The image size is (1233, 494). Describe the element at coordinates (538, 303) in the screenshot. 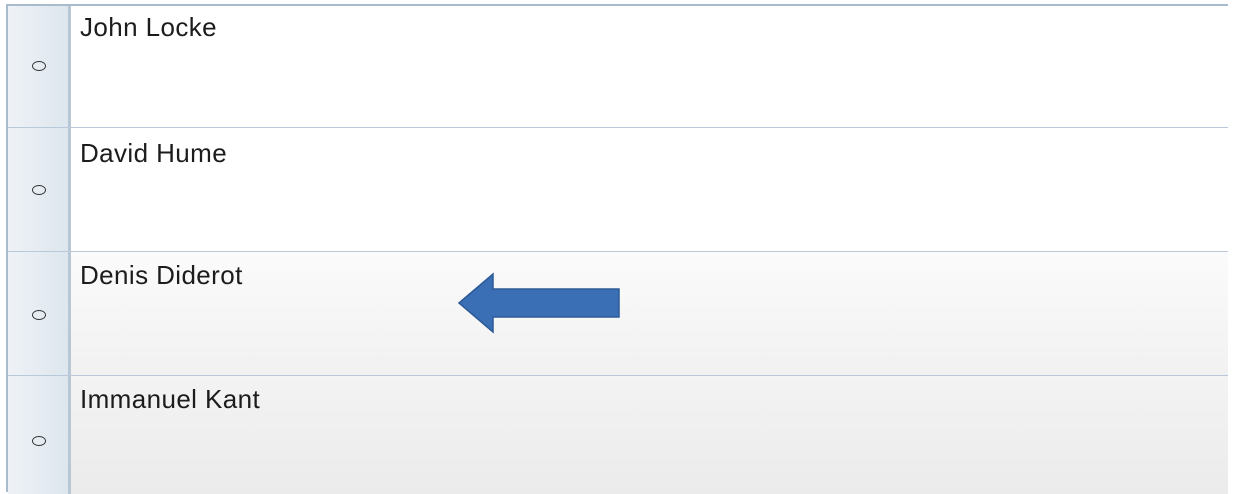

I see `left-arrow-icon` at that location.